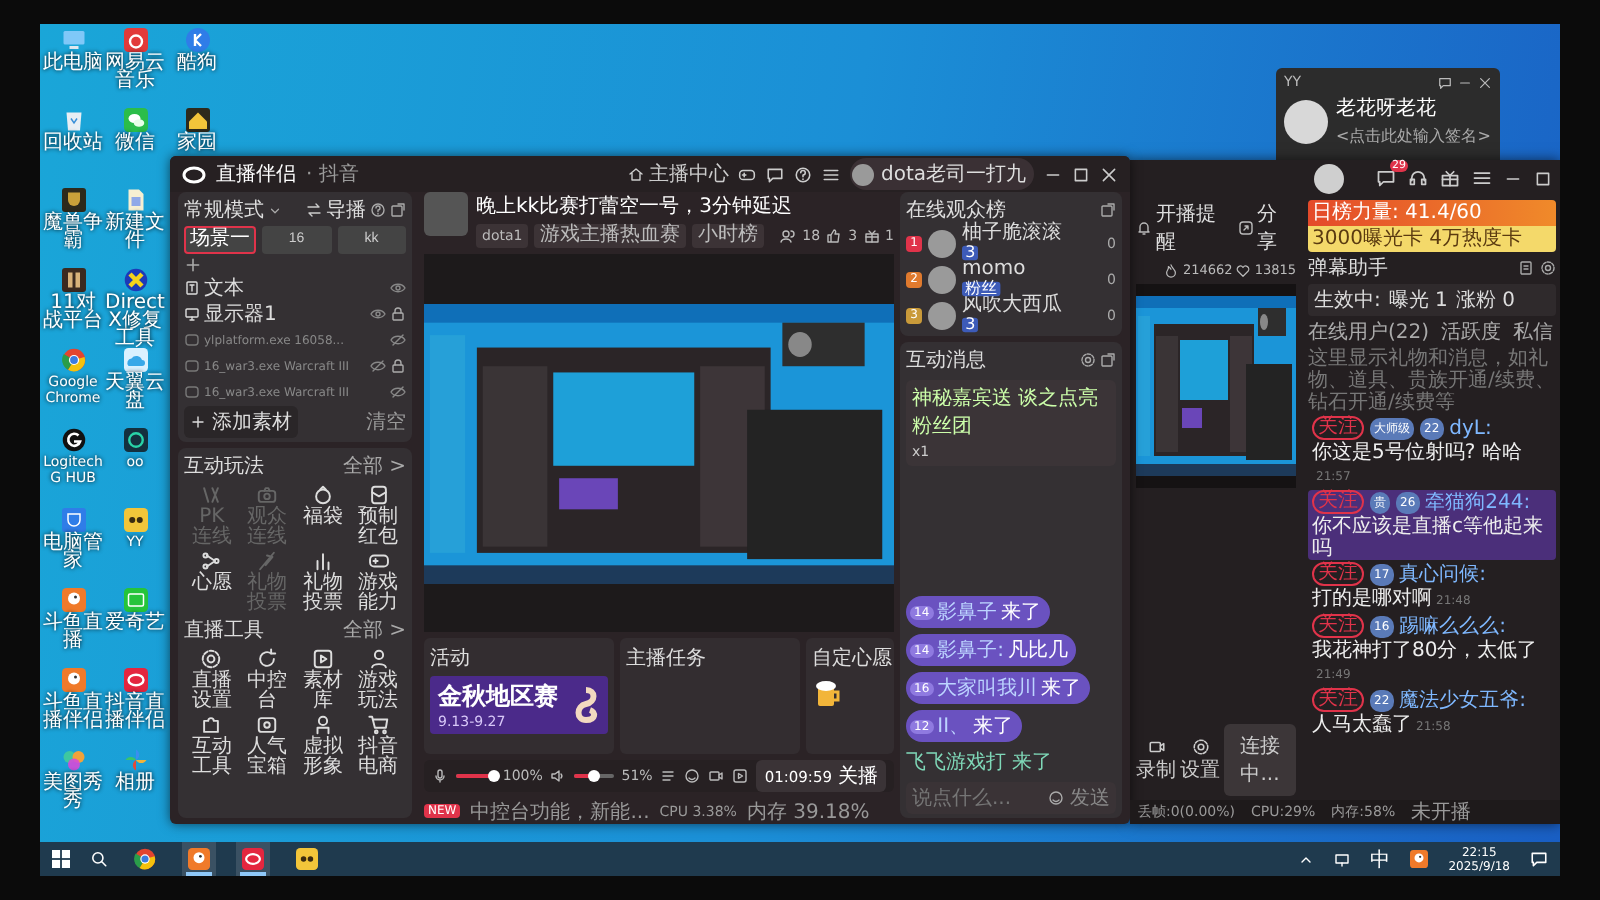 The width and height of the screenshot is (1600, 900). What do you see at coordinates (1200, 760) in the screenshot?
I see `settings-button: 设置` at bounding box center [1200, 760].